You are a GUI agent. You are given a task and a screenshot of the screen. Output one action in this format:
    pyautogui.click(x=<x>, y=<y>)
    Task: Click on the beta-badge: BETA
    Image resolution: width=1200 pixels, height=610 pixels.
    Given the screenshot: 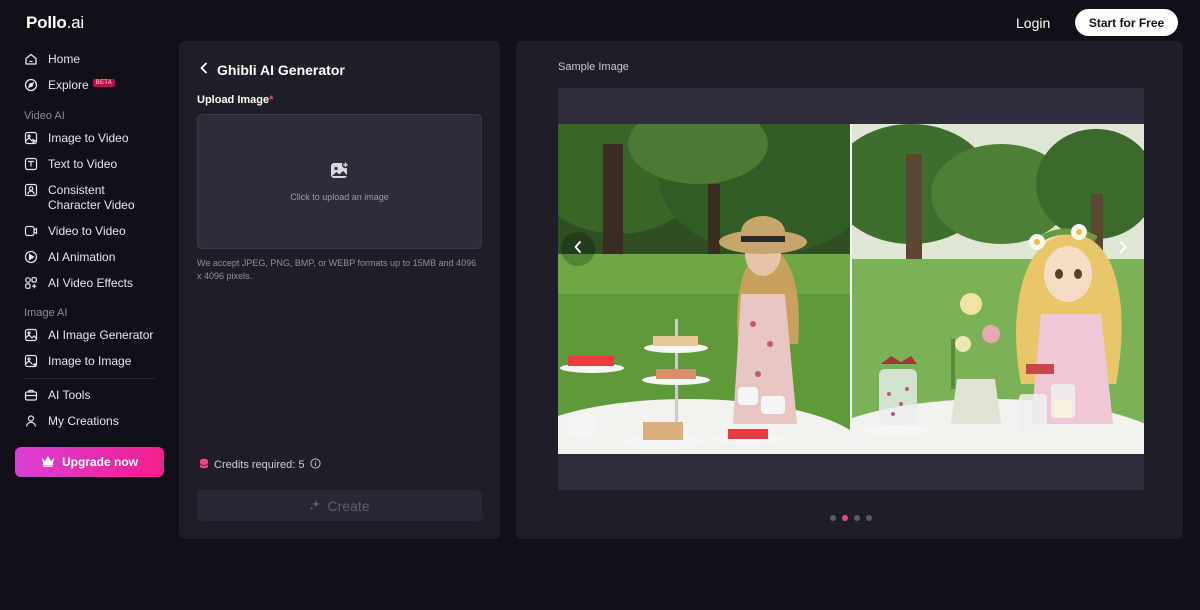 What is the action you would take?
    pyautogui.click(x=104, y=83)
    